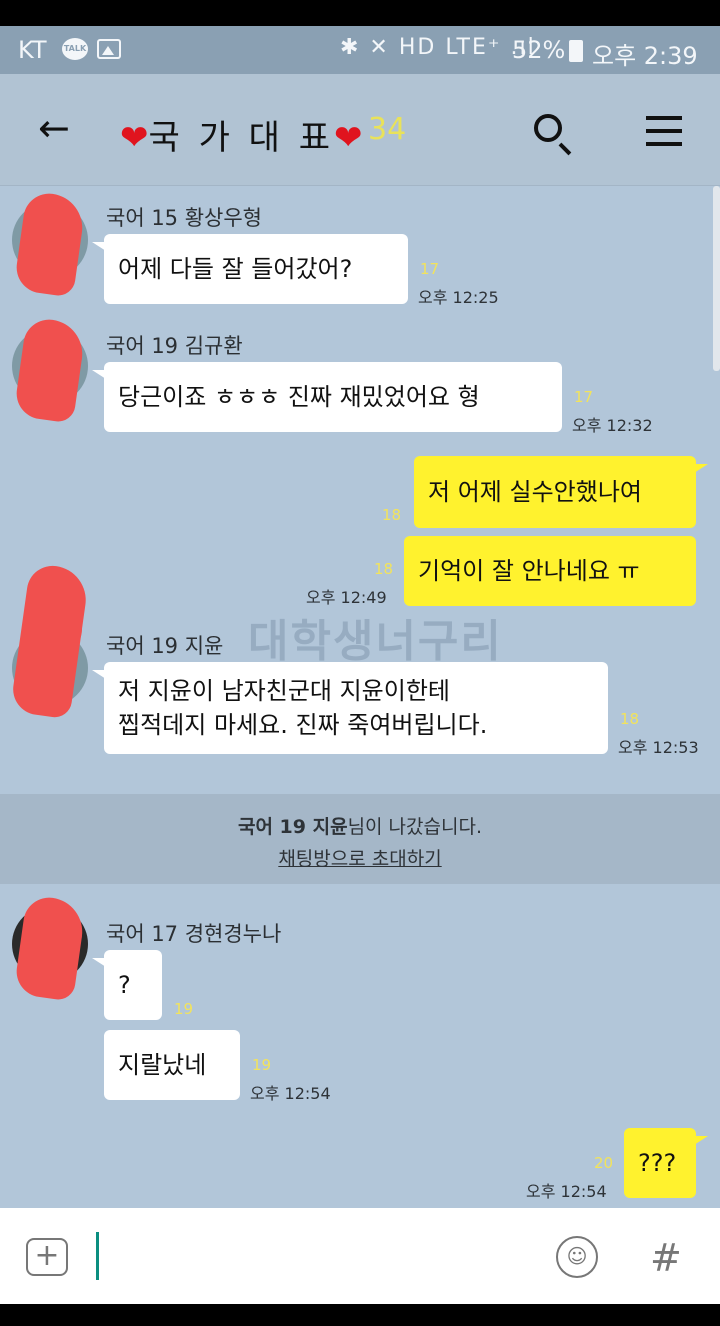 This screenshot has width=720, height=1326. Describe the element at coordinates (658, 747) in the screenshot. I see `message-time: 오후 12:53` at that location.